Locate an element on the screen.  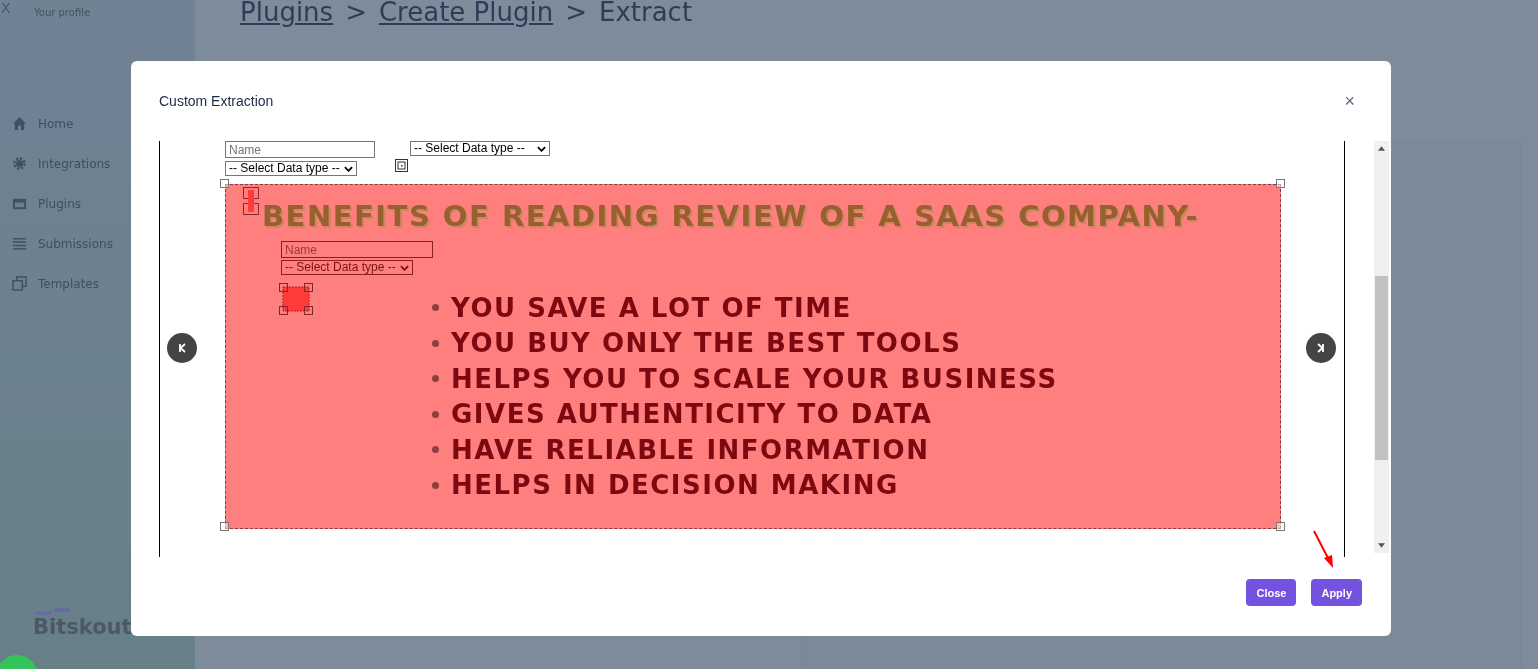
scrollbar is located at coordinates (1381, 347).